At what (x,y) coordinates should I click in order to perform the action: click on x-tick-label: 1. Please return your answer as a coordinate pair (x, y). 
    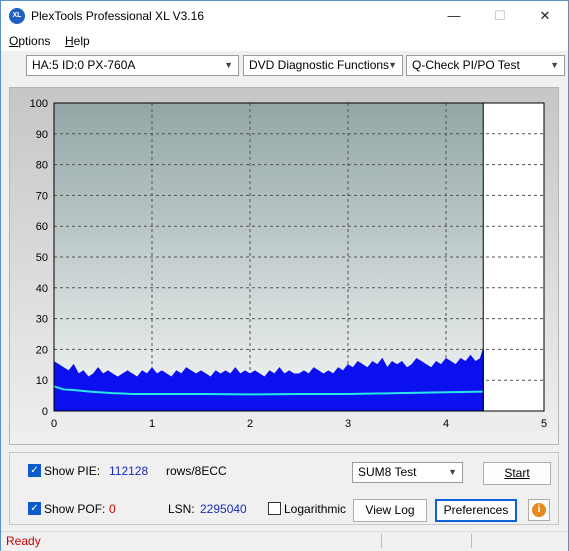
    Looking at the image, I should click on (152, 424).